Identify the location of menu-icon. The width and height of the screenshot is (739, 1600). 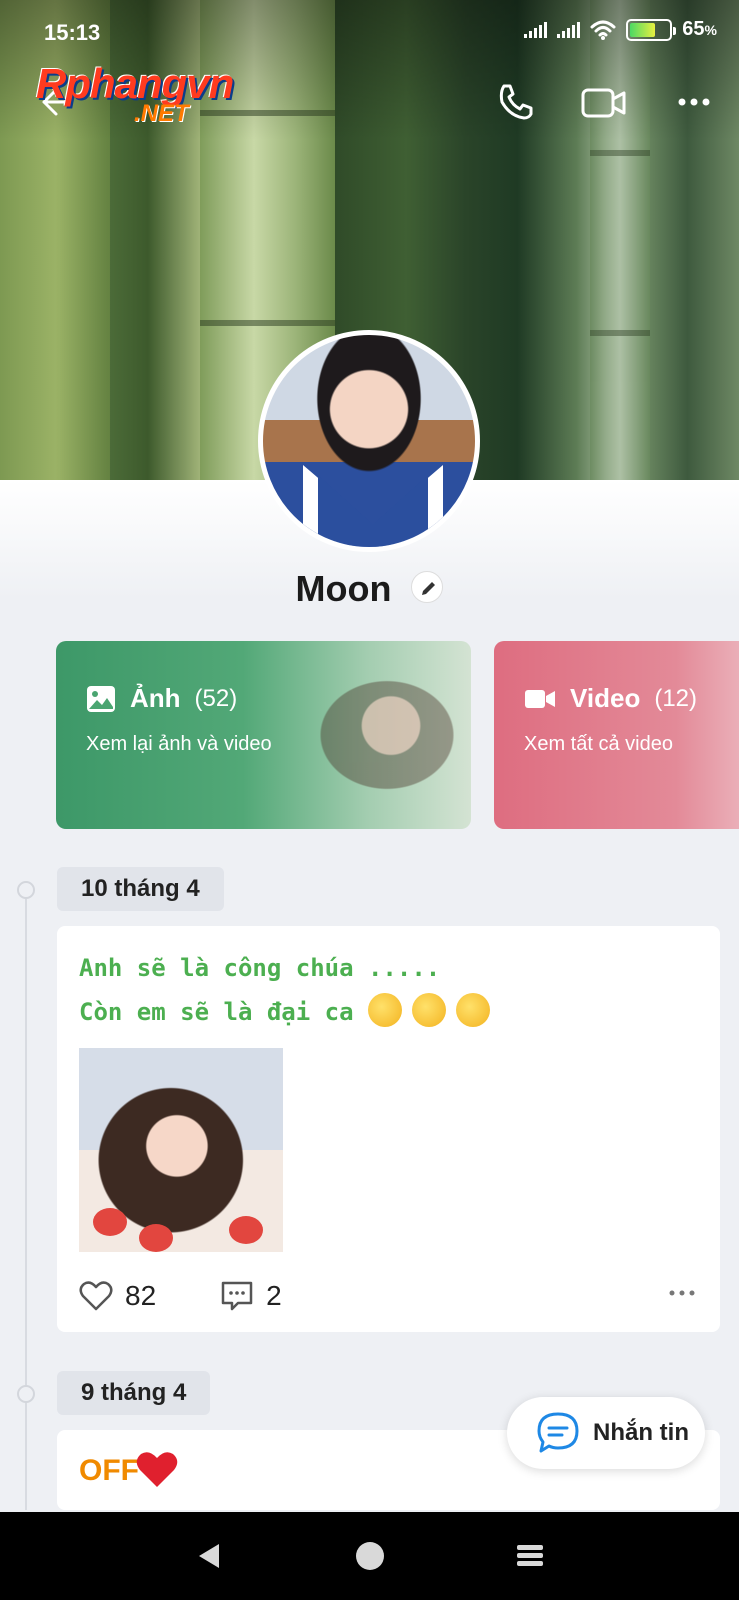
(529, 1555).